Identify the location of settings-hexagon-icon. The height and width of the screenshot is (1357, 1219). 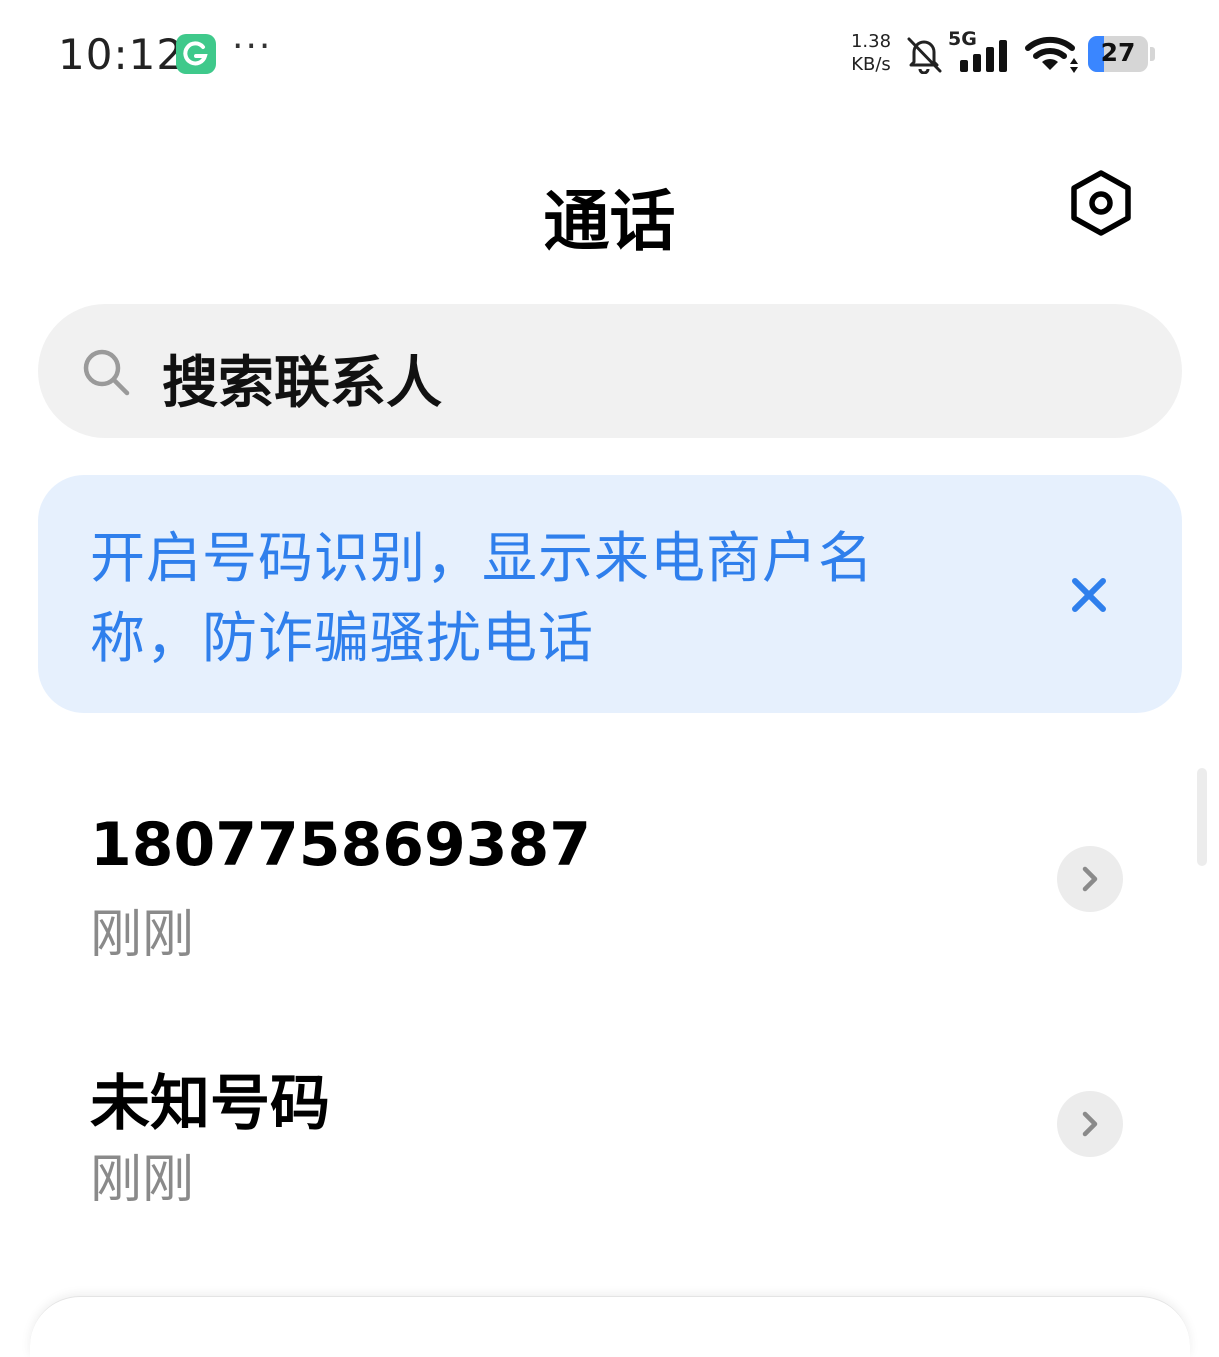
(1101, 203).